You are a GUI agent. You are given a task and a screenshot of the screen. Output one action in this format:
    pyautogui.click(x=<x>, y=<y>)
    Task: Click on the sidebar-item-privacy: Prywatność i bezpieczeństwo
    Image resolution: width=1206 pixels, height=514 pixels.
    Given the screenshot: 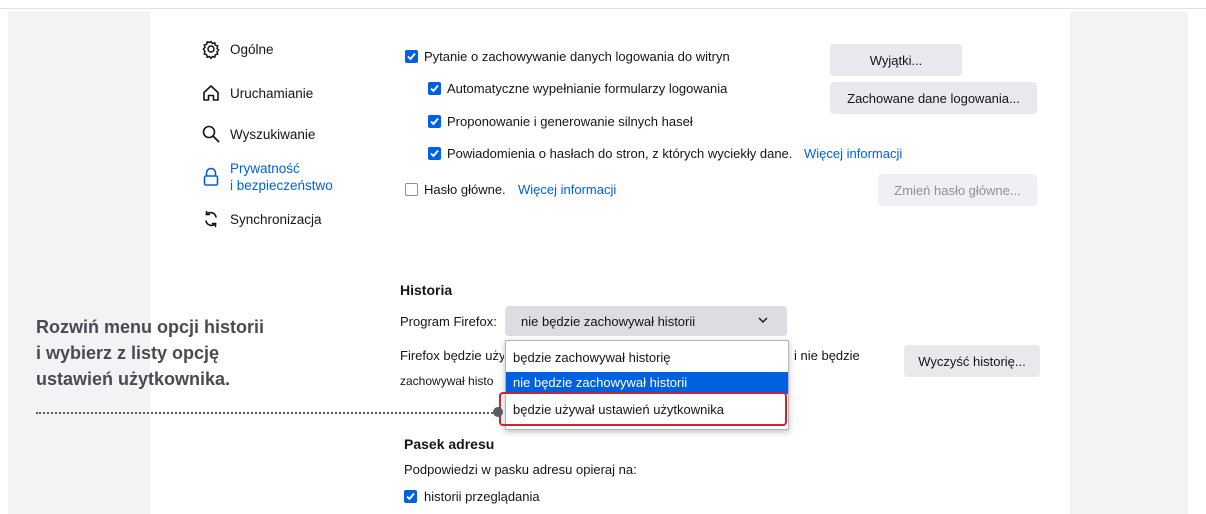 What is the action you would take?
    pyautogui.click(x=266, y=177)
    